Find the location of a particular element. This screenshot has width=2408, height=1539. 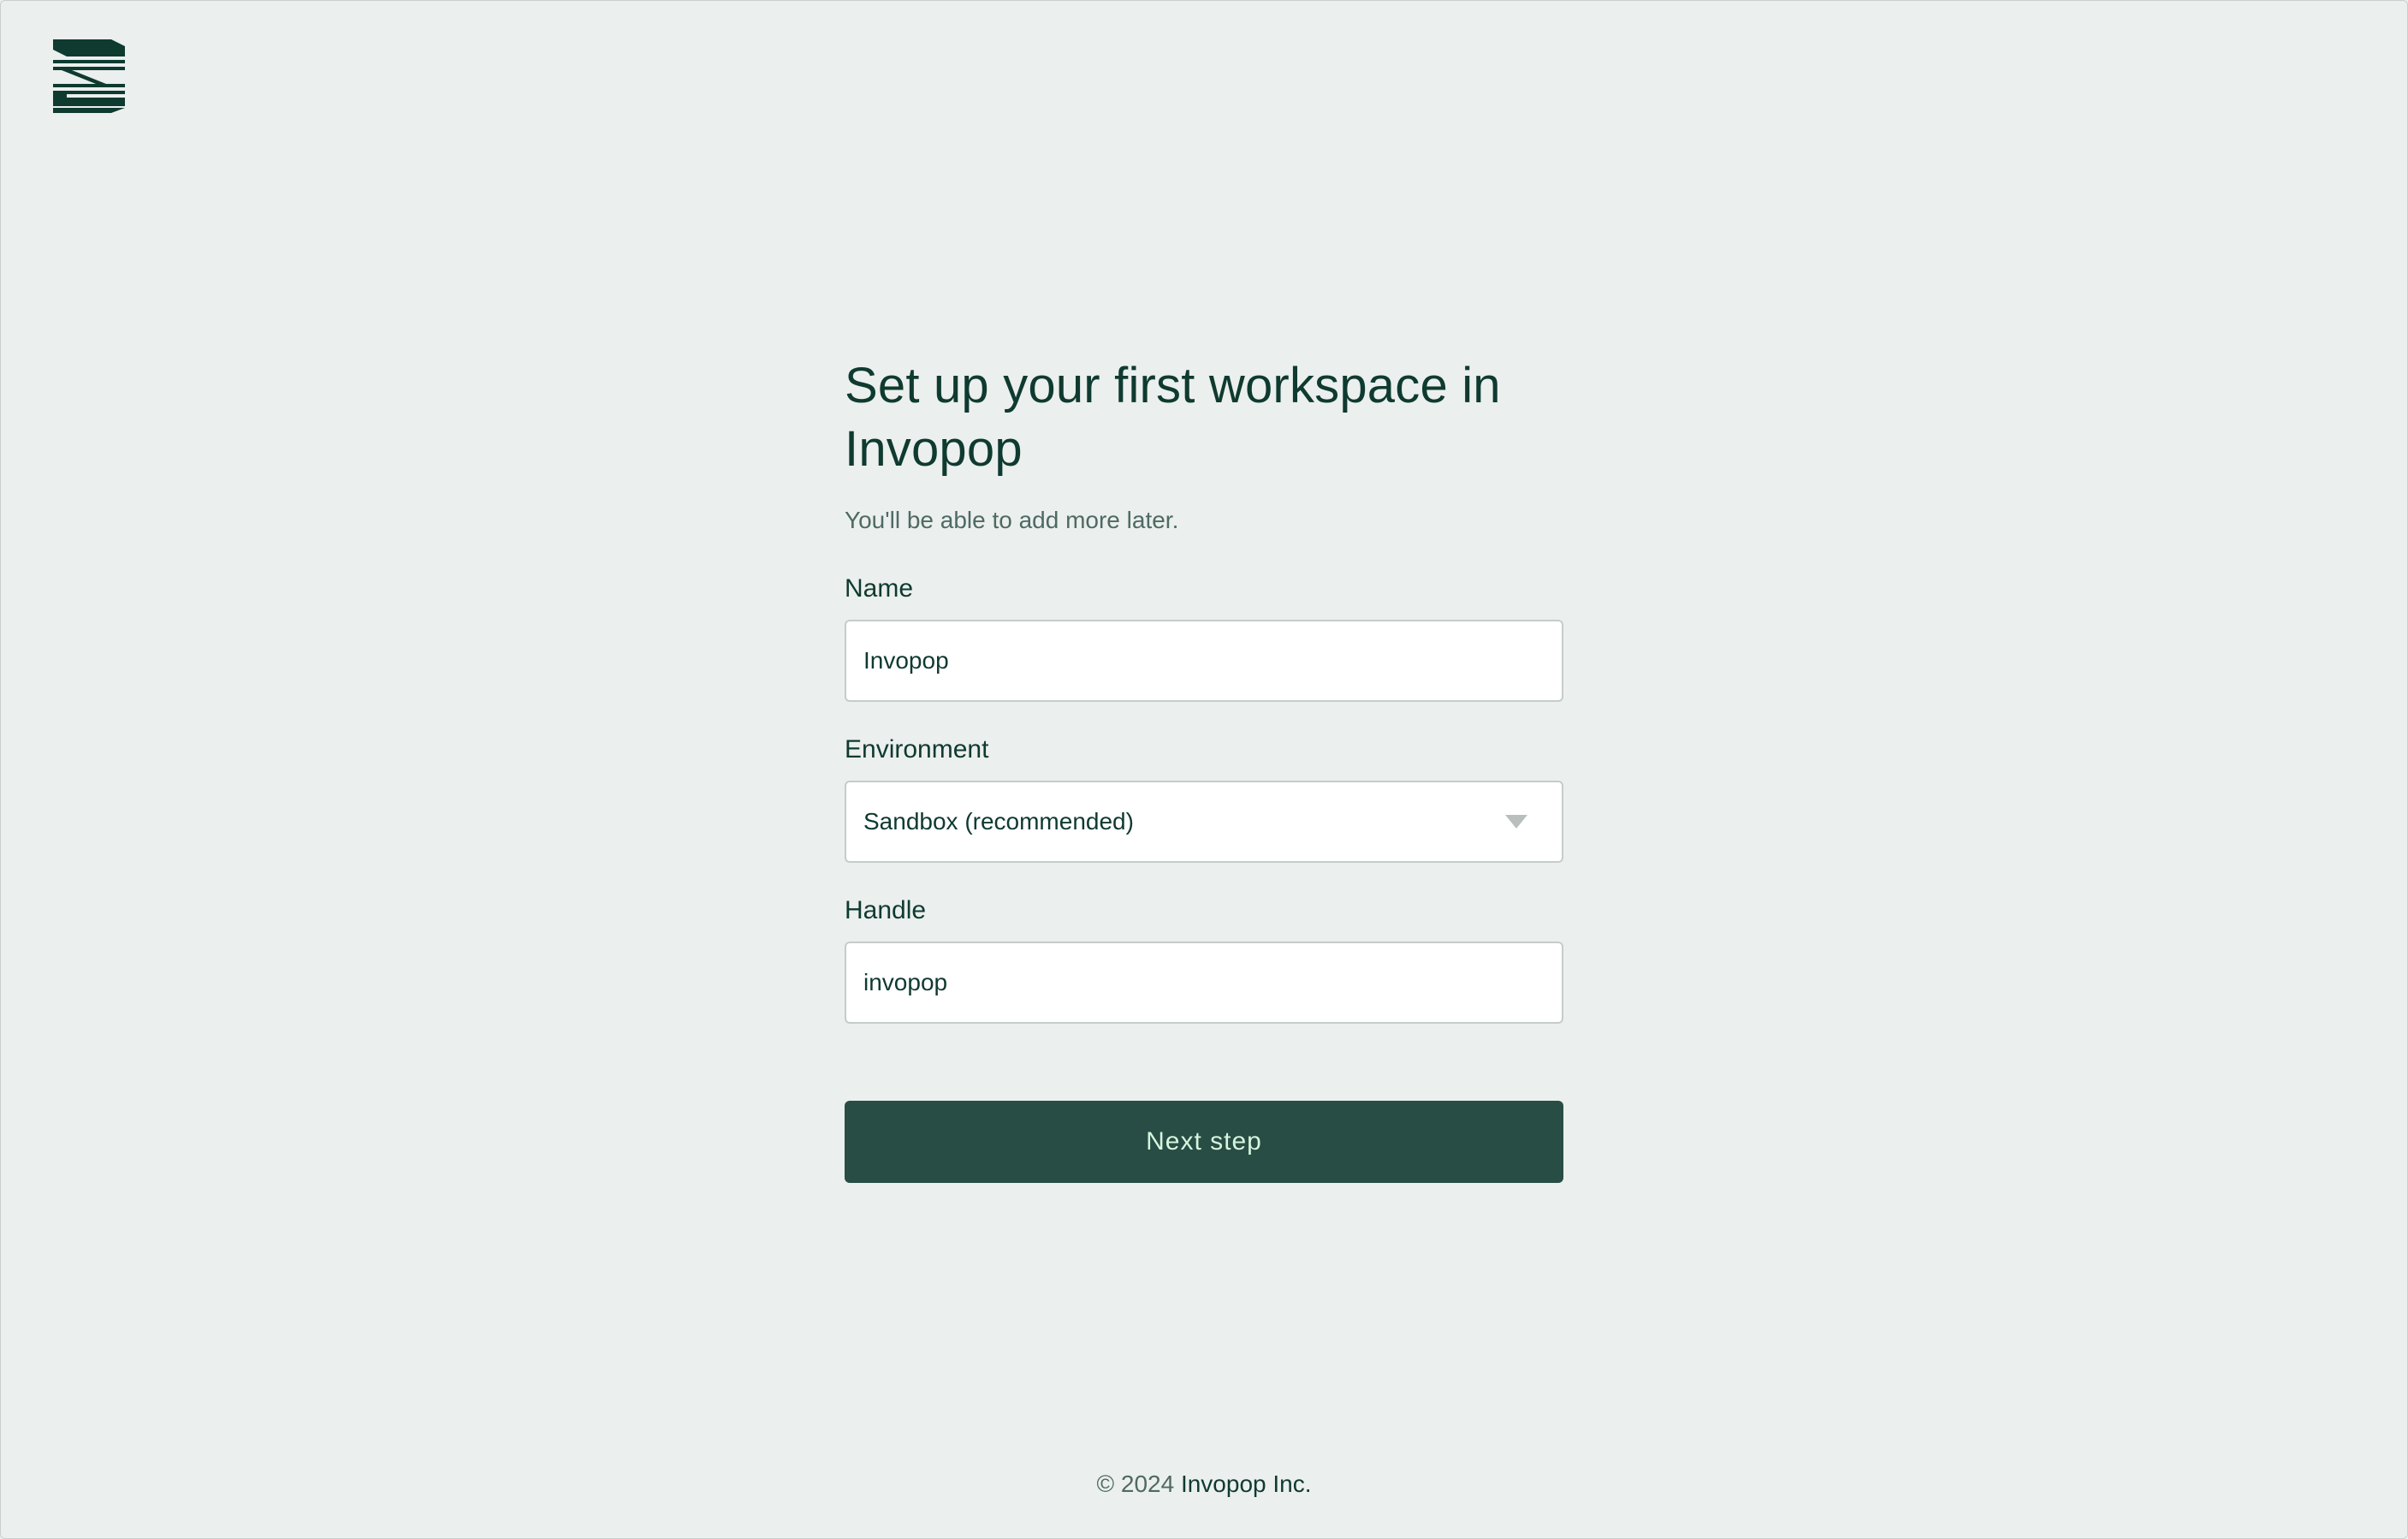

handle-field-group: Handle invopop is located at coordinates (1204, 959).